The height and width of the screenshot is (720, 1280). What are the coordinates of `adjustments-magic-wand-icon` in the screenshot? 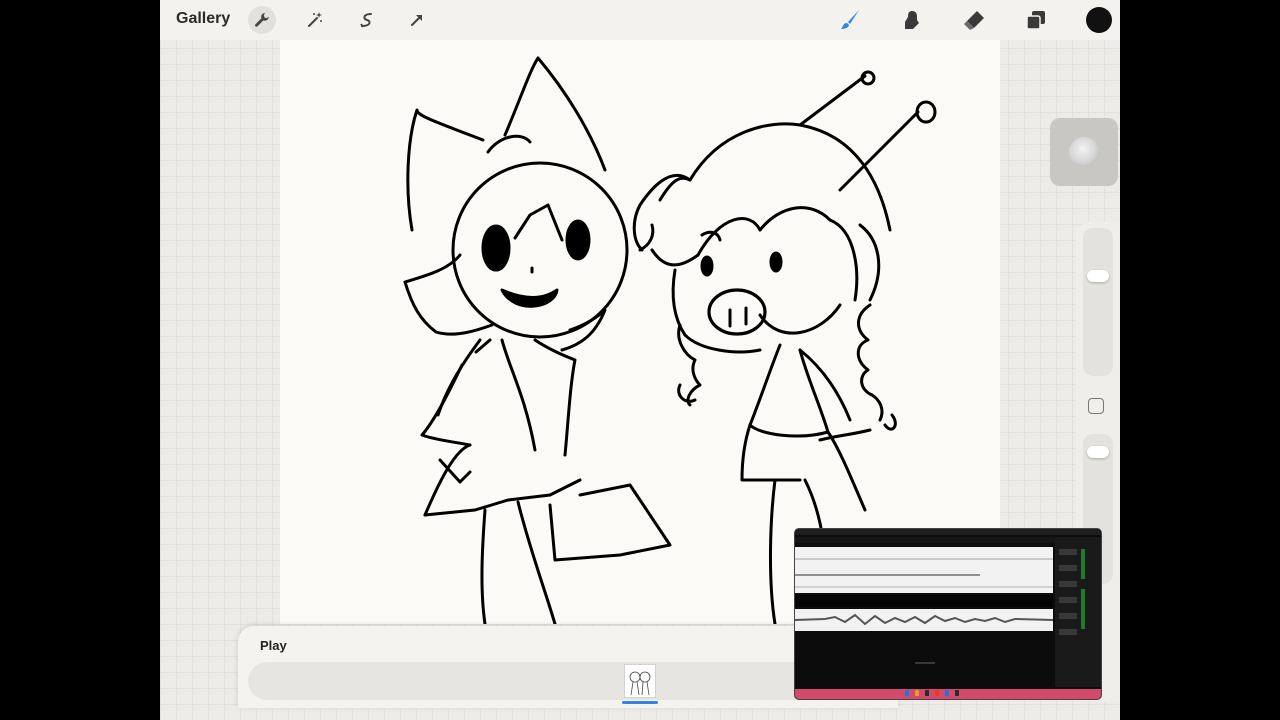 It's located at (315, 20).